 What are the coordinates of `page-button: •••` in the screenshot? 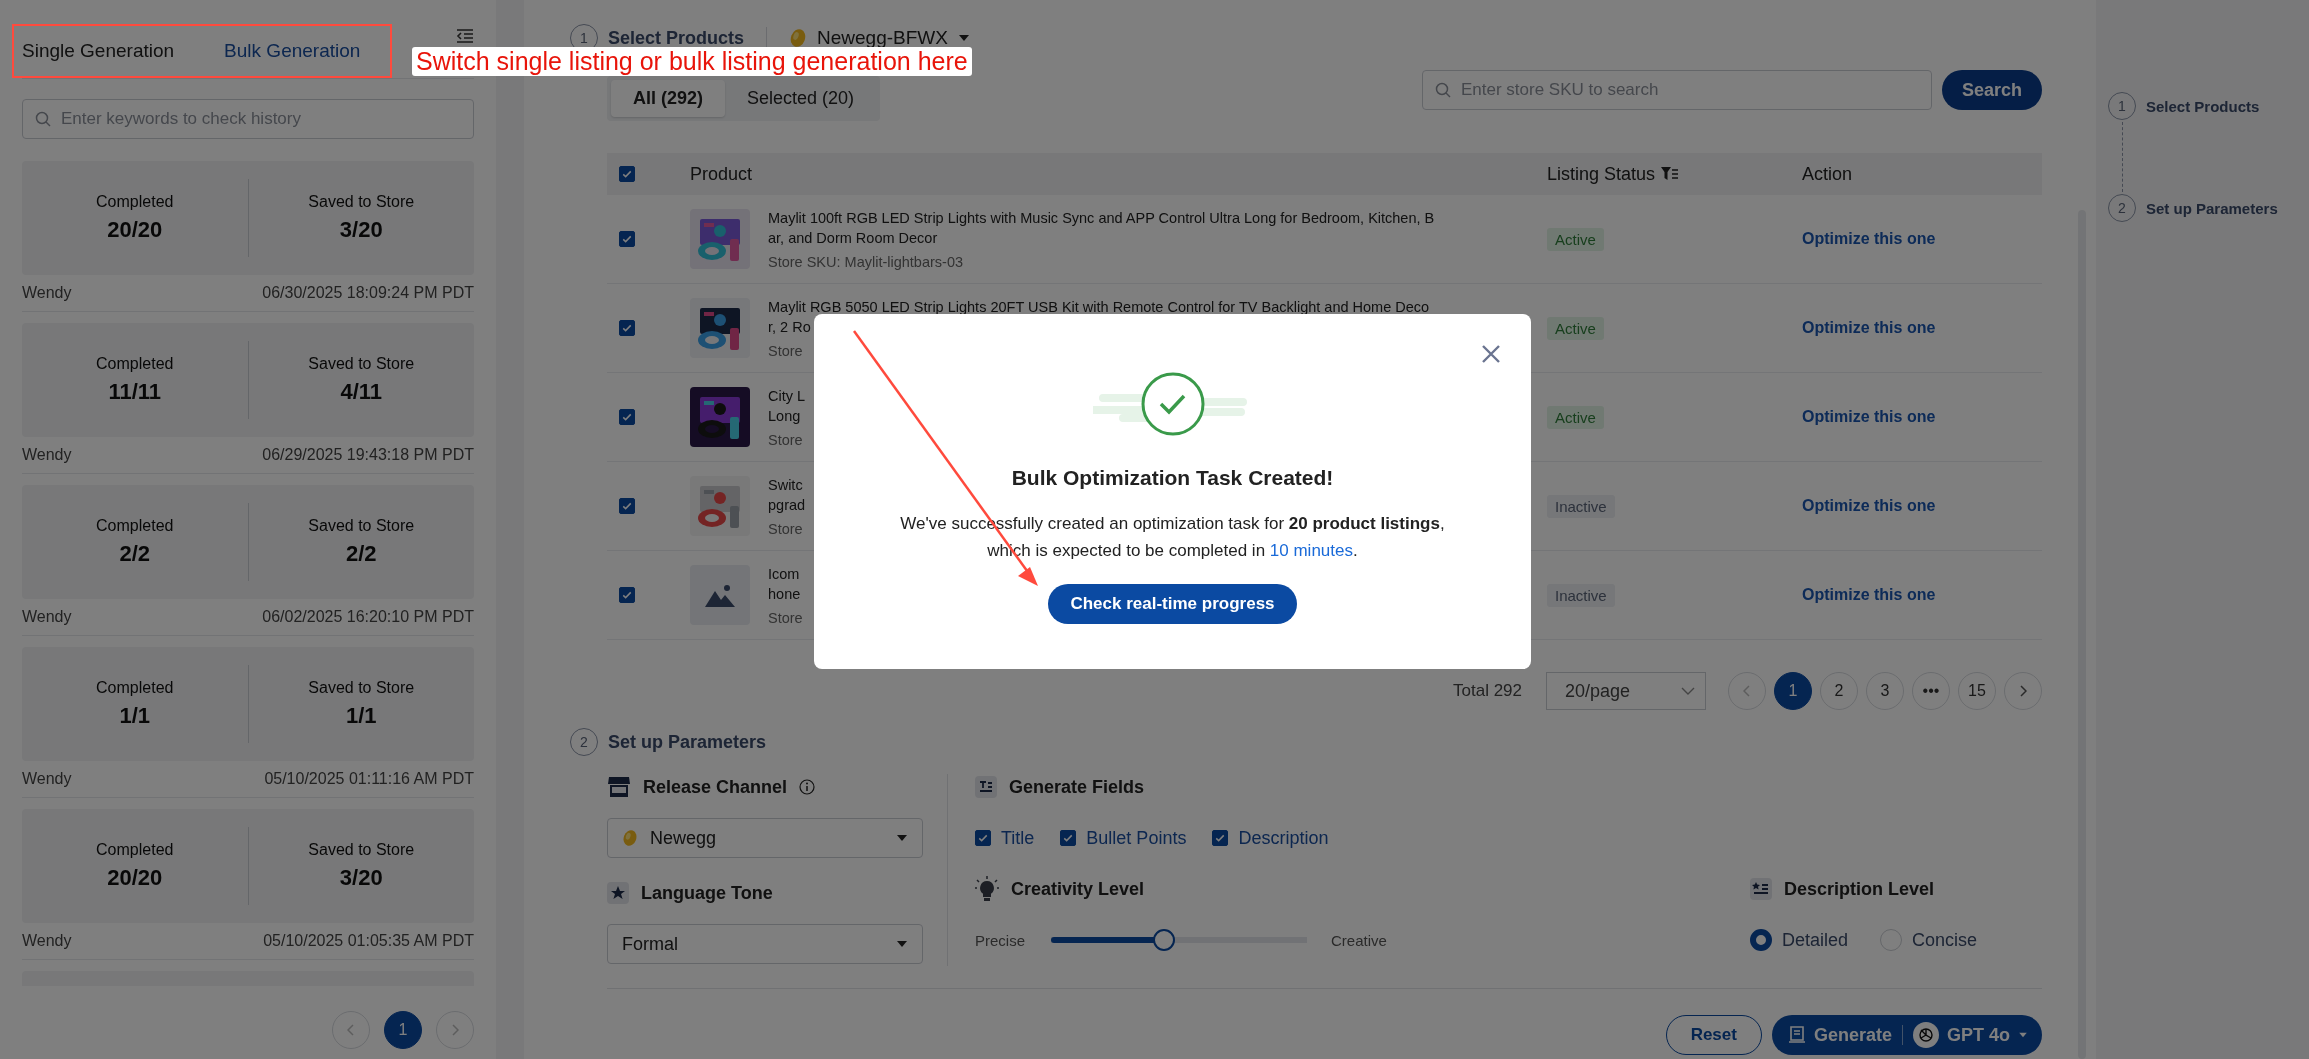 It's located at (1931, 691).